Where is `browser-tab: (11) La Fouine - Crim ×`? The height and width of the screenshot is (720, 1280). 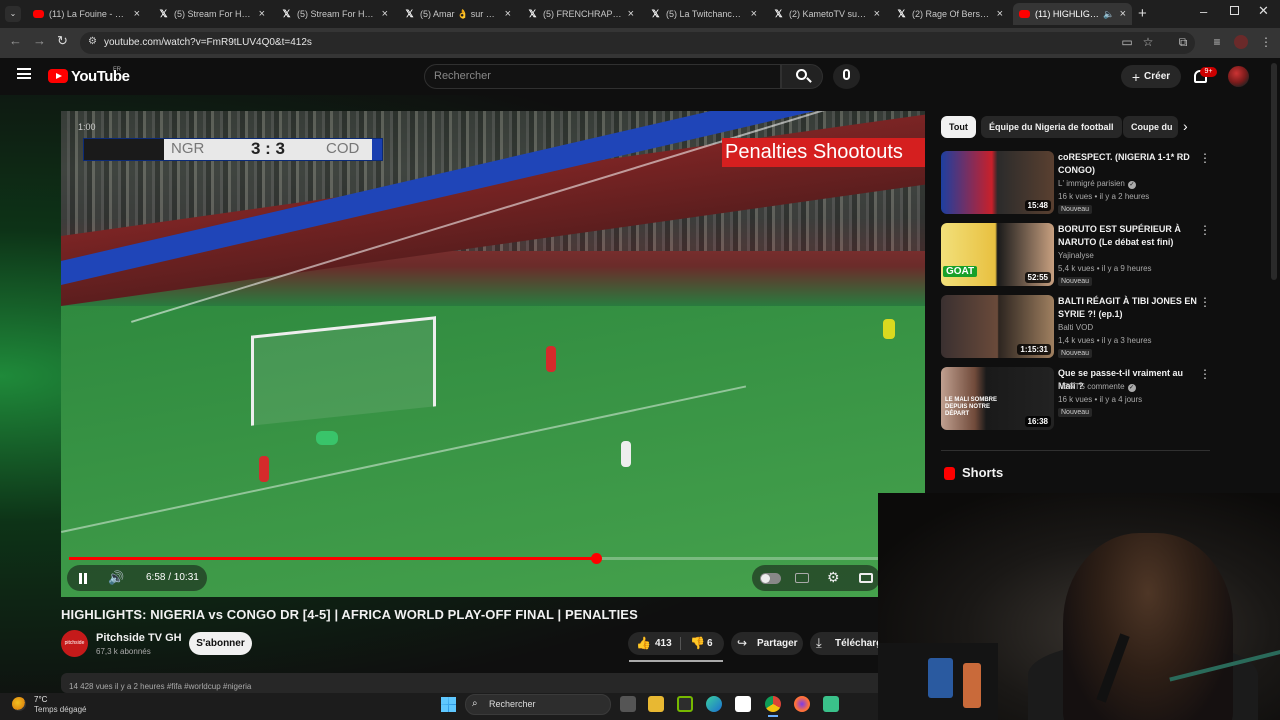 browser-tab: (11) La Fouine - Crim × is located at coordinates (86, 14).